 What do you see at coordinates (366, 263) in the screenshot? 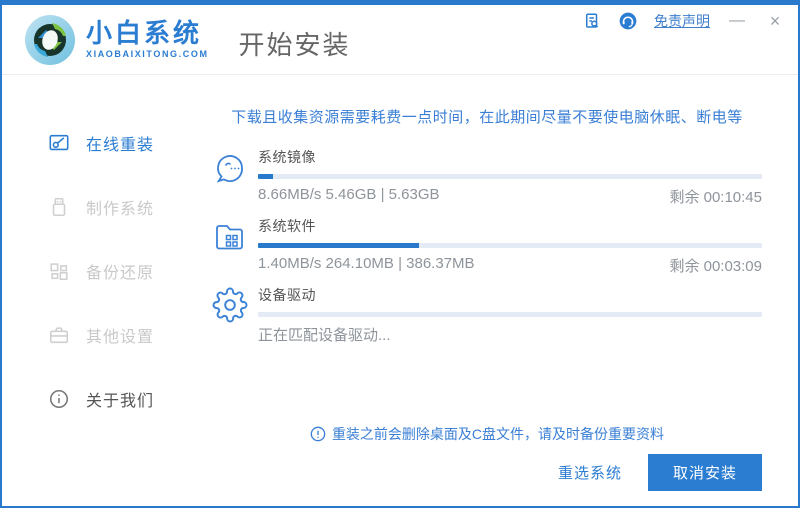
I see `task-stats: 1.40MB/s 264.10MB | 386.37MB` at bounding box center [366, 263].